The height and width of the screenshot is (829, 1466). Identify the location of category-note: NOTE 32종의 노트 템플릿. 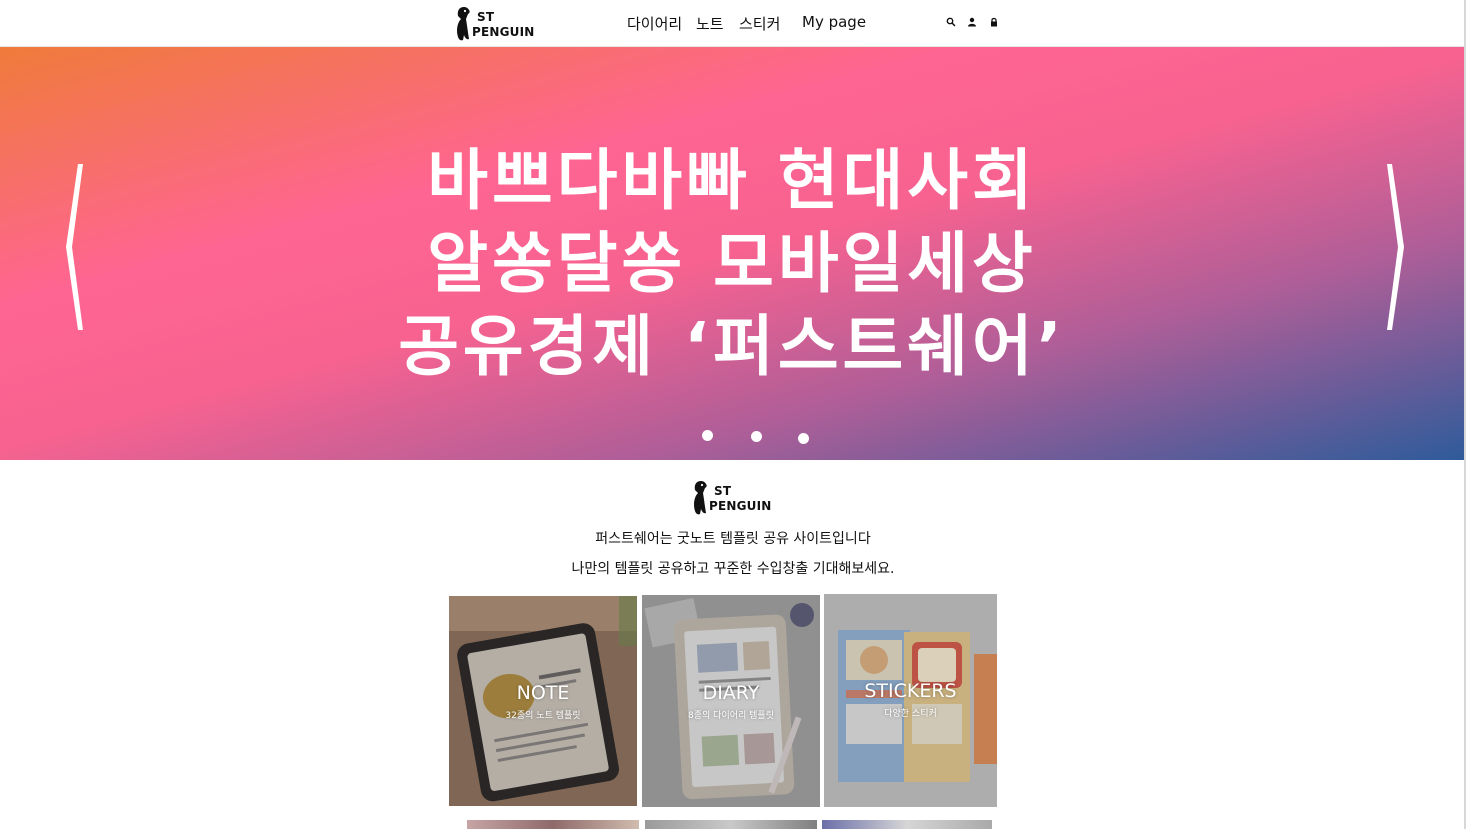
(543, 701).